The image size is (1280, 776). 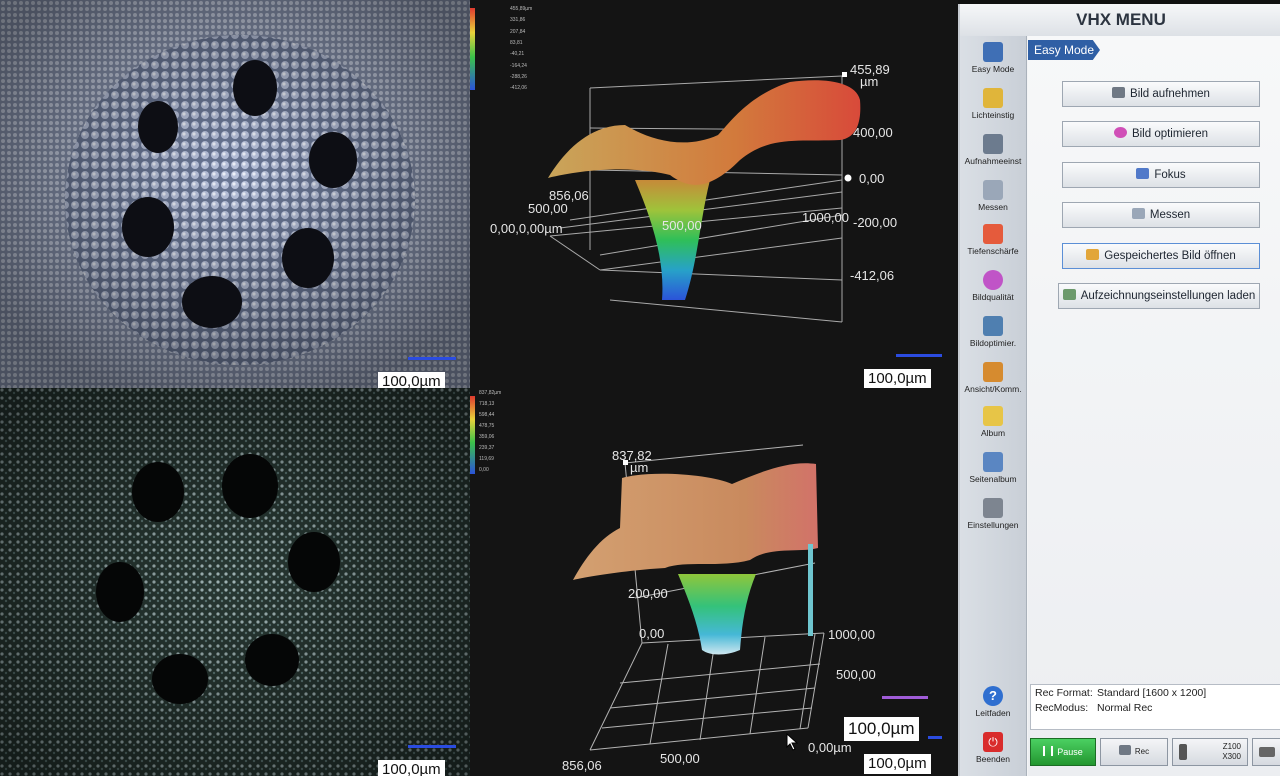 I want to click on sidebar-item-lighting: Lichteinstig, so click(x=993, y=108).